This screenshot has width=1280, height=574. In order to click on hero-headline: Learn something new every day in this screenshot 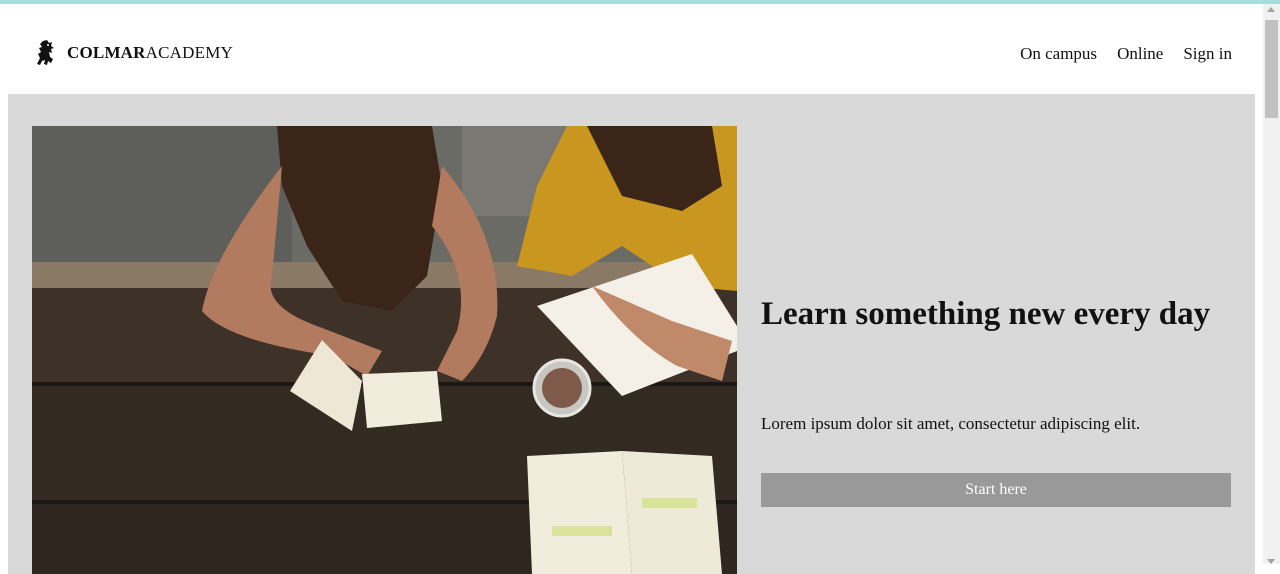, I will do `click(986, 314)`.